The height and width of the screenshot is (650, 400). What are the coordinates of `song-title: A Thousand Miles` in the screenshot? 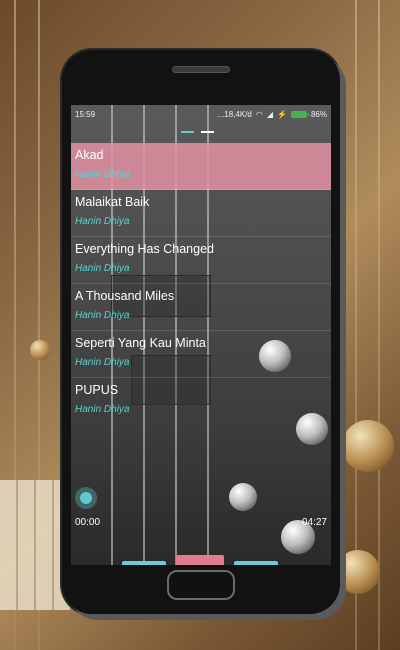 It's located at (125, 296).